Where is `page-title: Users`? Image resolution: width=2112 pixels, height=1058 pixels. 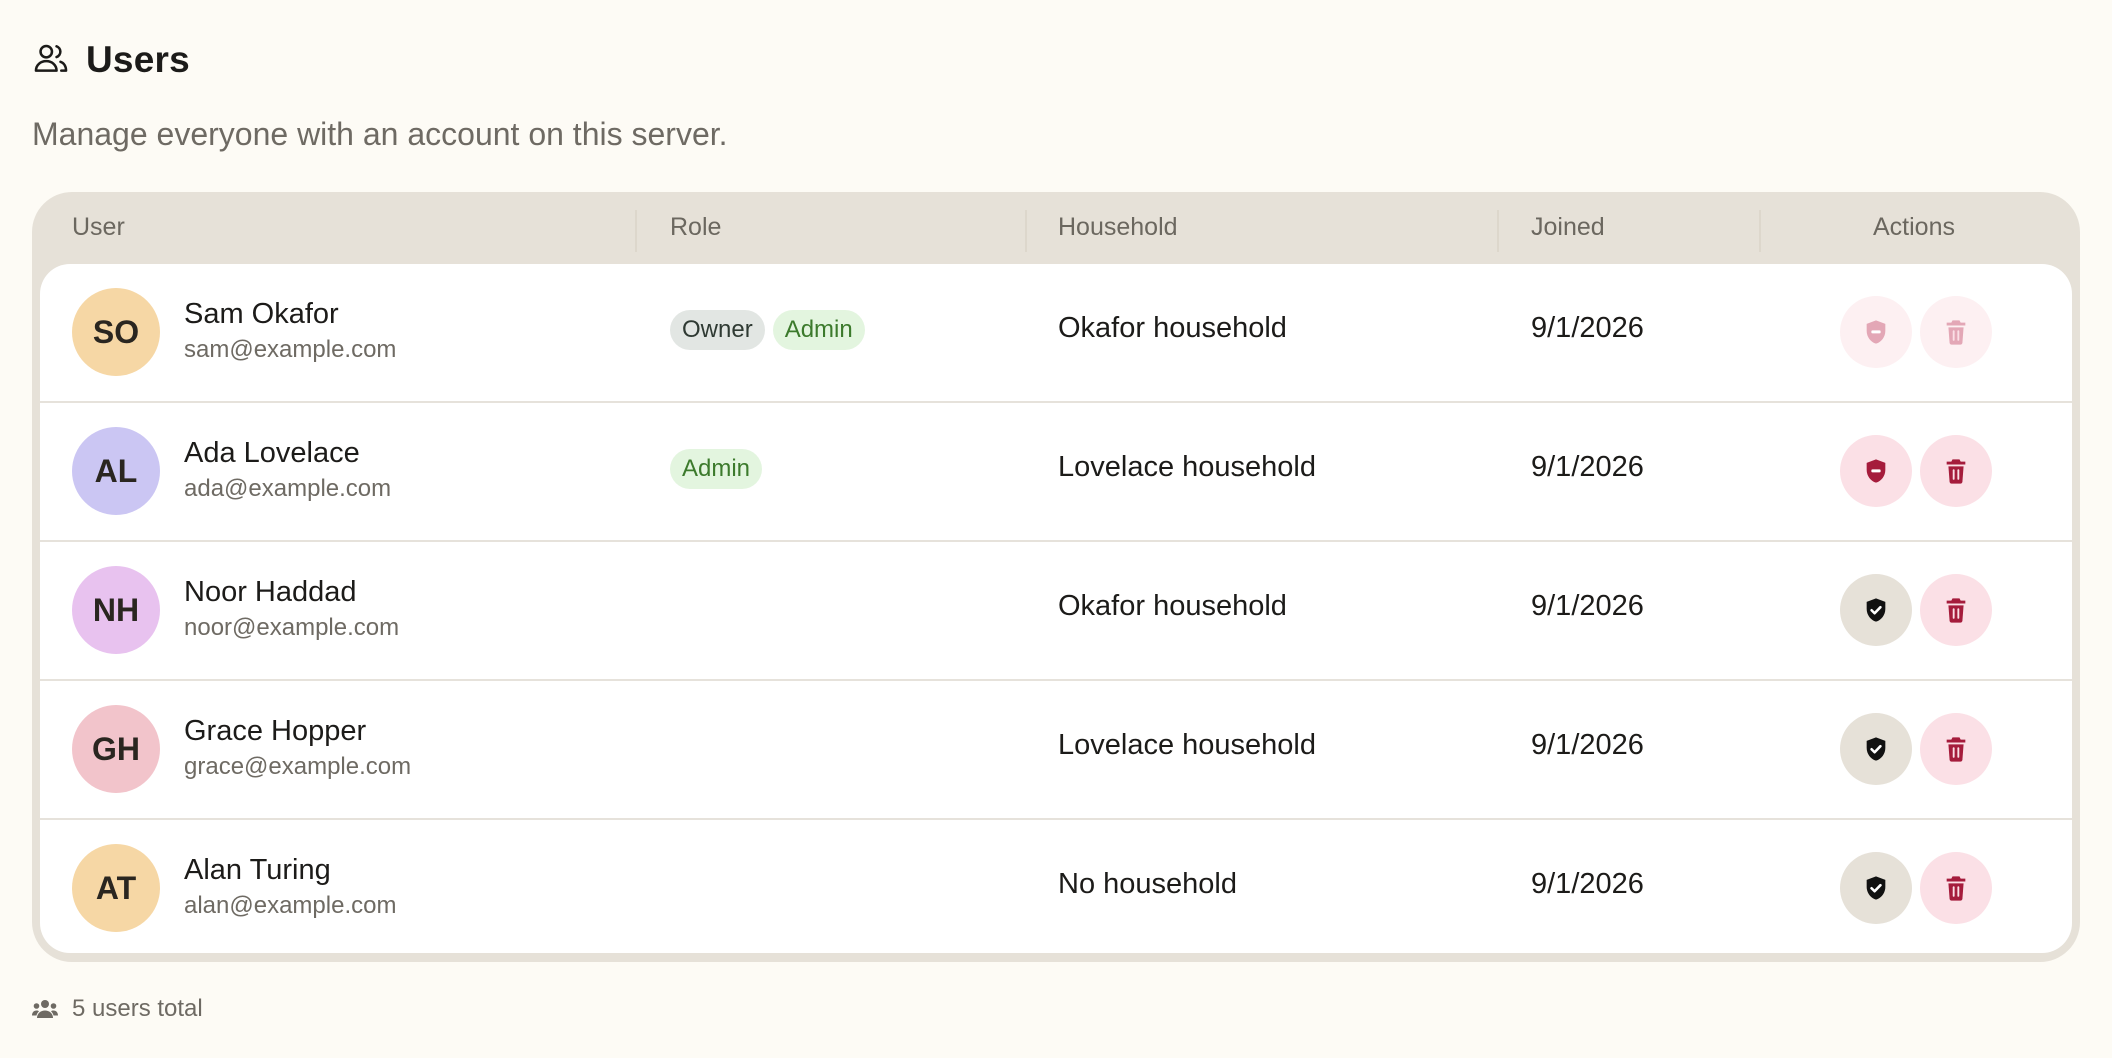
page-title: Users is located at coordinates (138, 59).